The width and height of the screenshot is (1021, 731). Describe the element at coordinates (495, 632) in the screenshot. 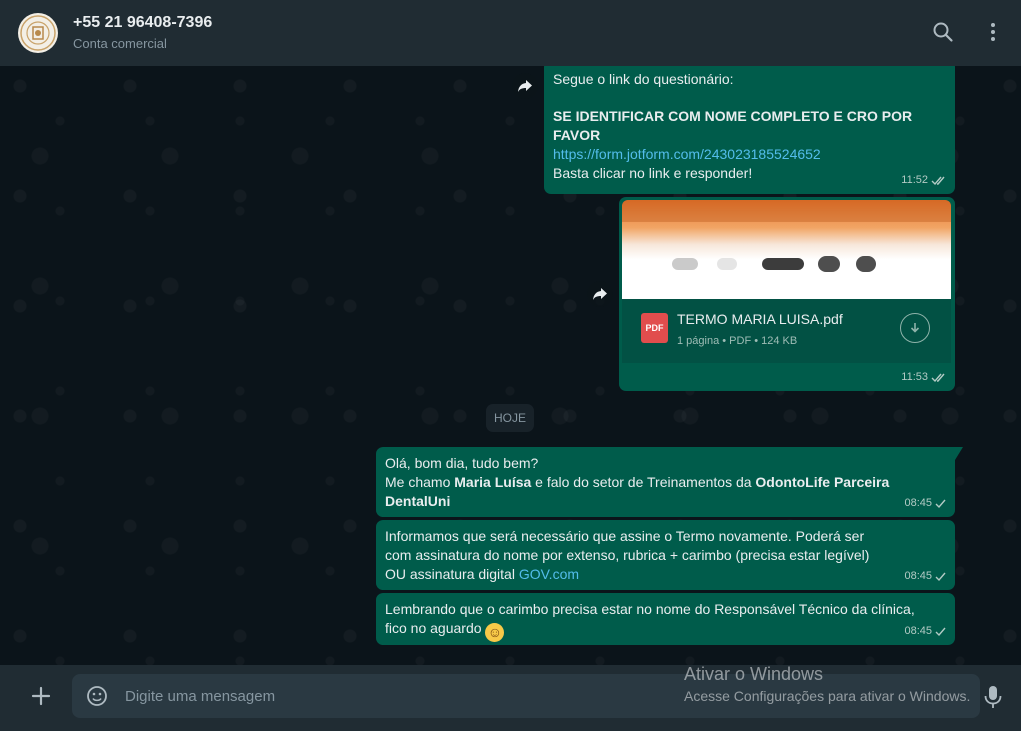

I see `smiling-emoji: ☺` at that location.